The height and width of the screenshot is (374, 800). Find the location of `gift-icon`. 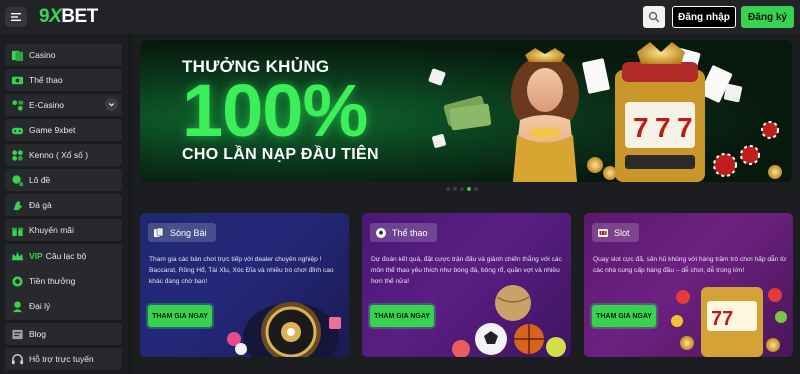

gift-icon is located at coordinates (17, 230).